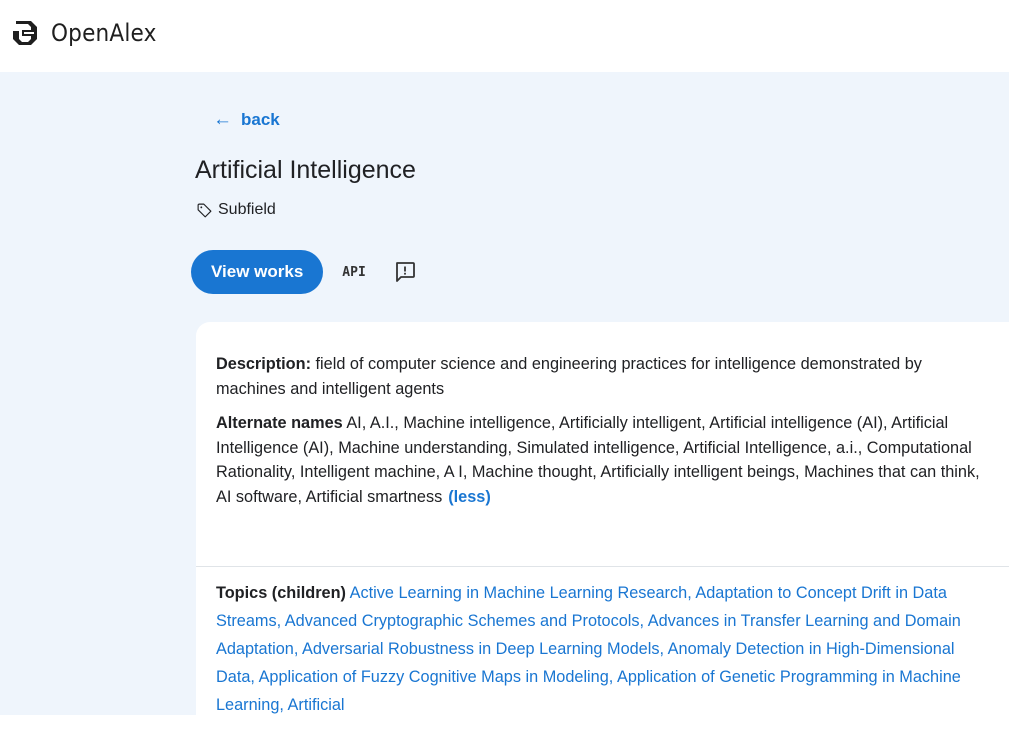 This screenshot has width=1009, height=742. I want to click on openalex-logo-link: OpenAlex, so click(89, 33).